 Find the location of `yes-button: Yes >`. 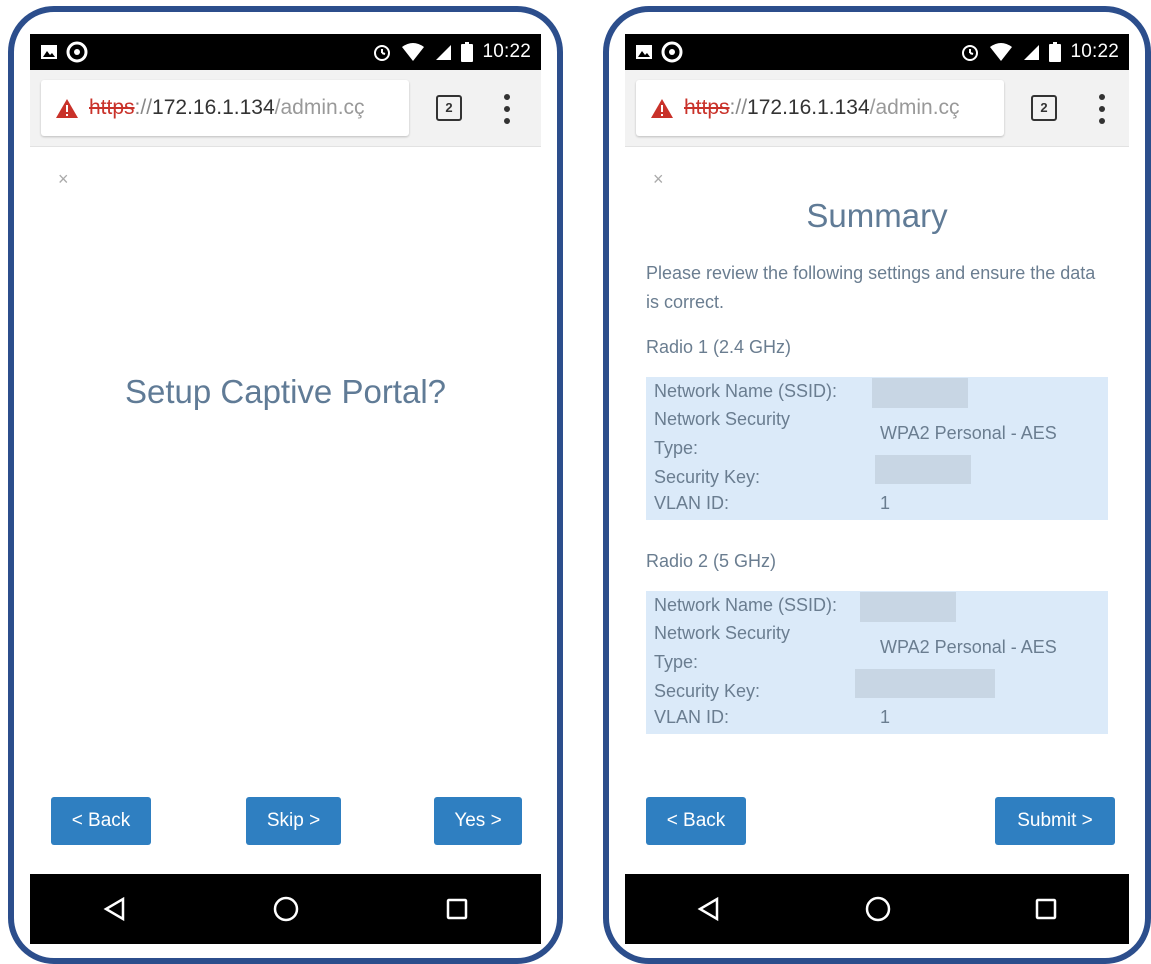

yes-button: Yes > is located at coordinates (478, 821).